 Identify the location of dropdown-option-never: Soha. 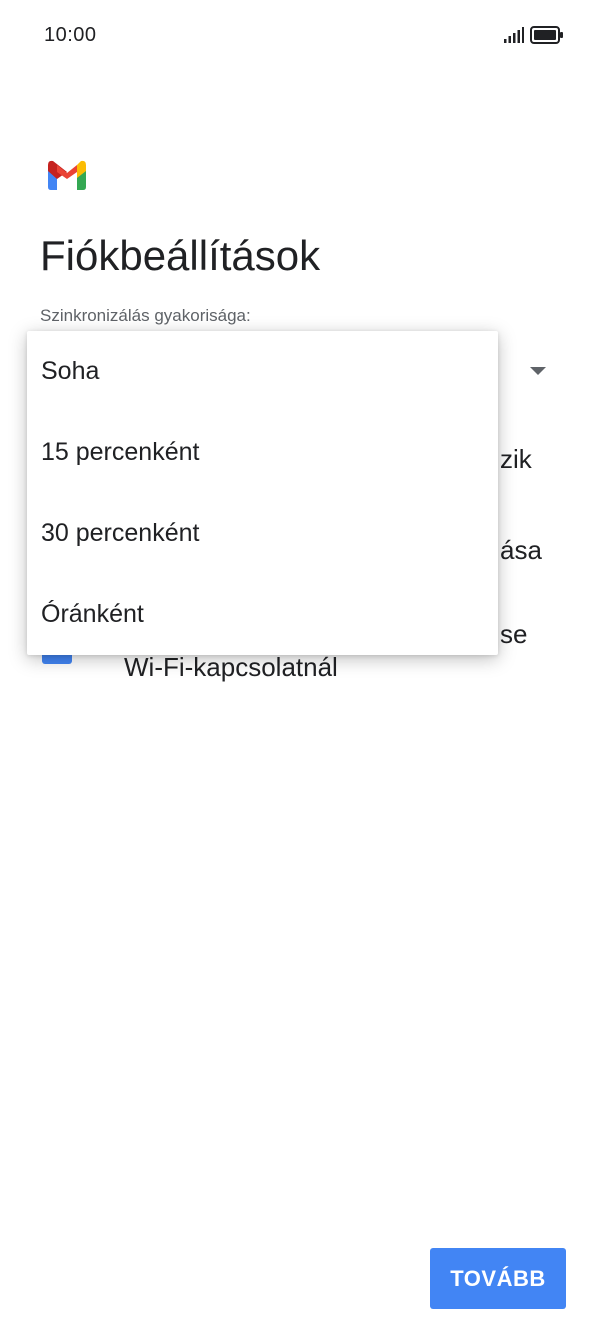
(262, 371).